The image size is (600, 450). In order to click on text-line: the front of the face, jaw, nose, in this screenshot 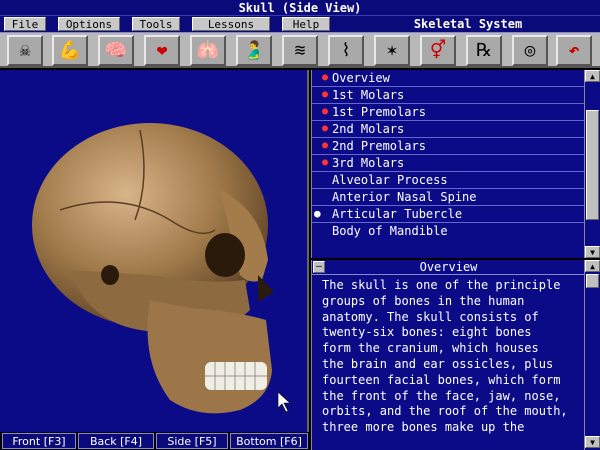, I will do `click(441, 395)`.